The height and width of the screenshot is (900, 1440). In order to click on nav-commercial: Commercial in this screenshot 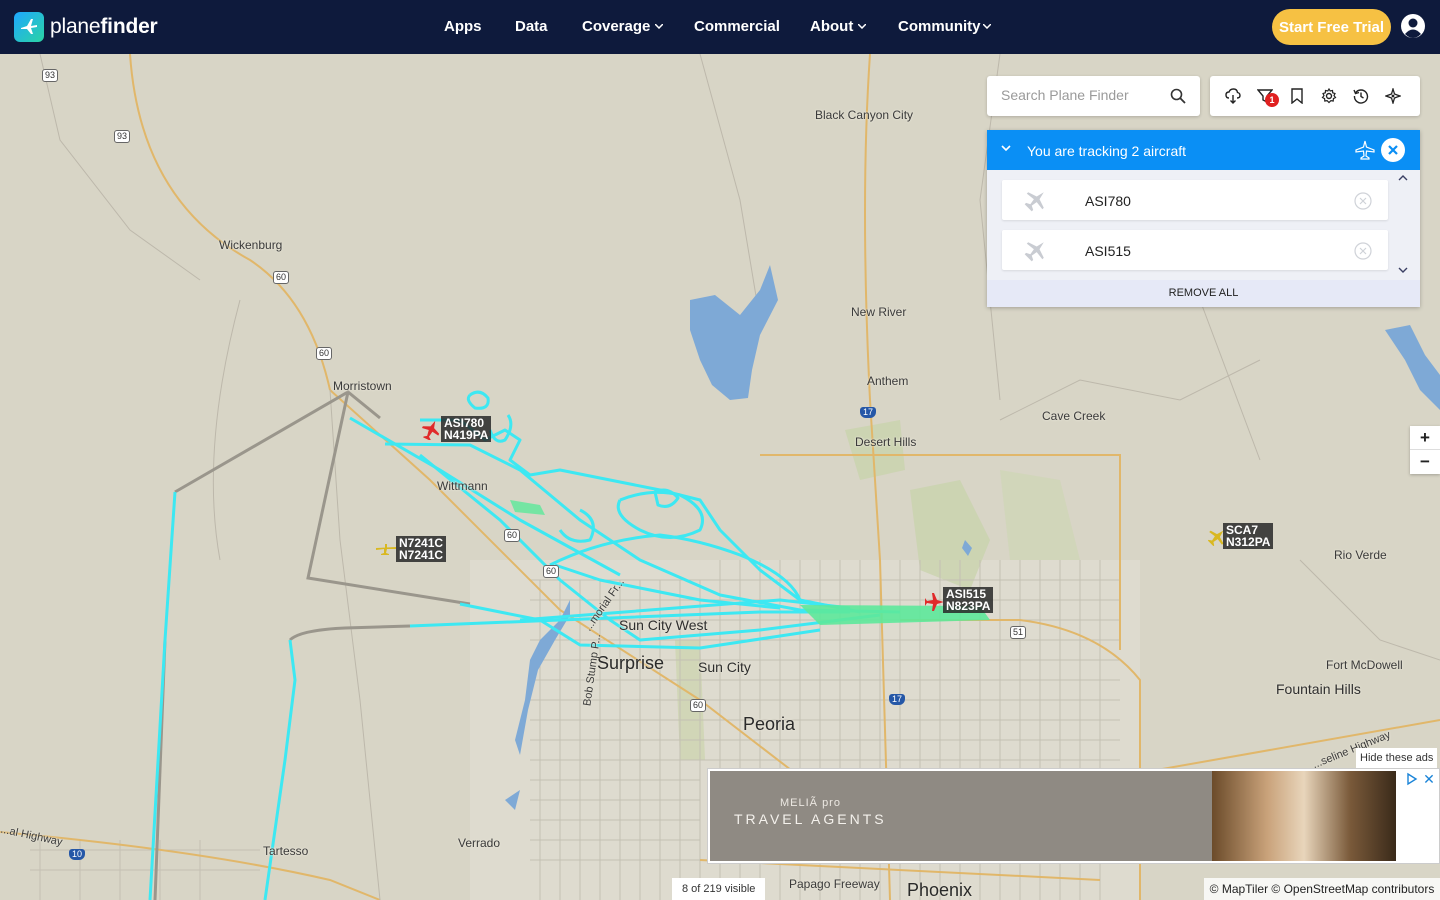, I will do `click(737, 26)`.